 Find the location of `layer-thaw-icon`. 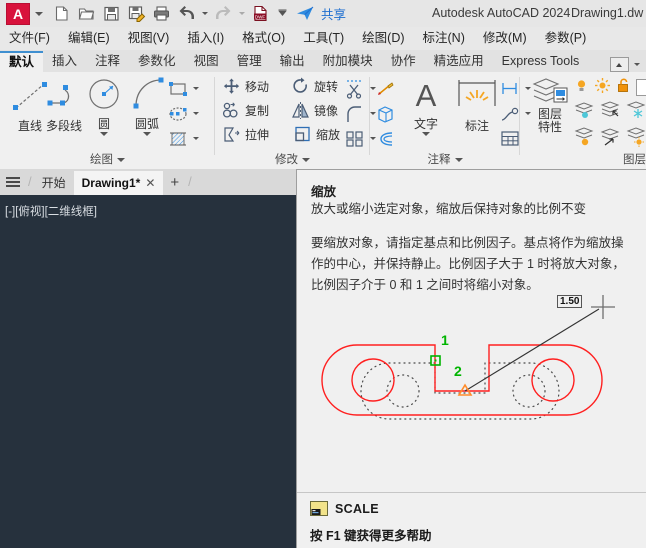

layer-thaw-icon is located at coordinates (602, 87).